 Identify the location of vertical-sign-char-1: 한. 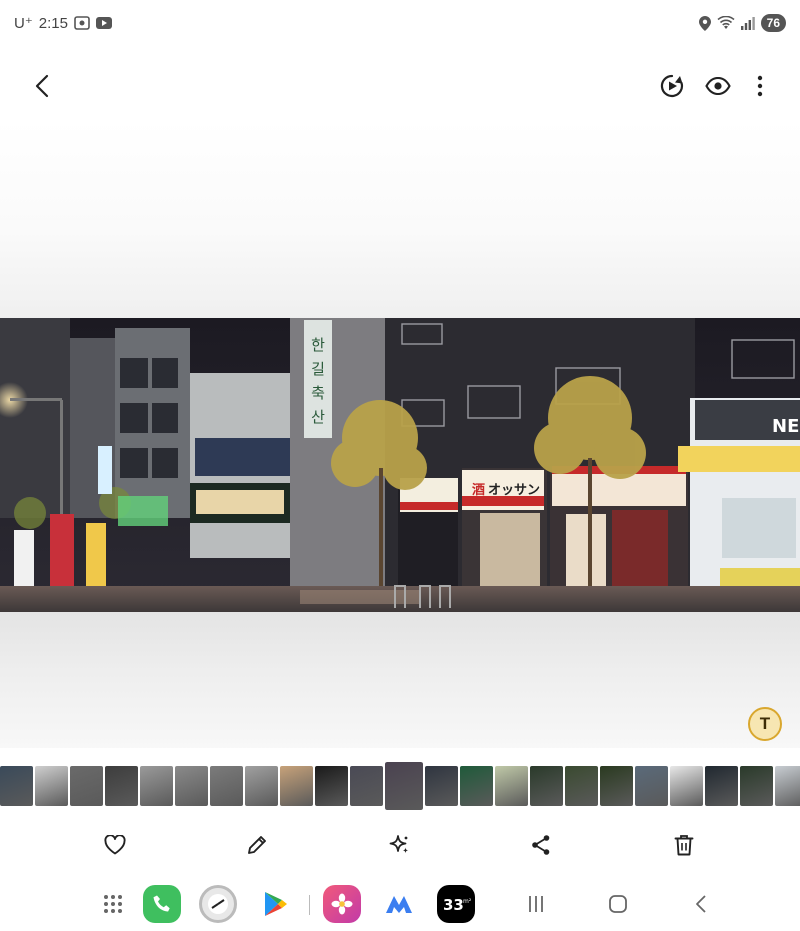
(318, 345).